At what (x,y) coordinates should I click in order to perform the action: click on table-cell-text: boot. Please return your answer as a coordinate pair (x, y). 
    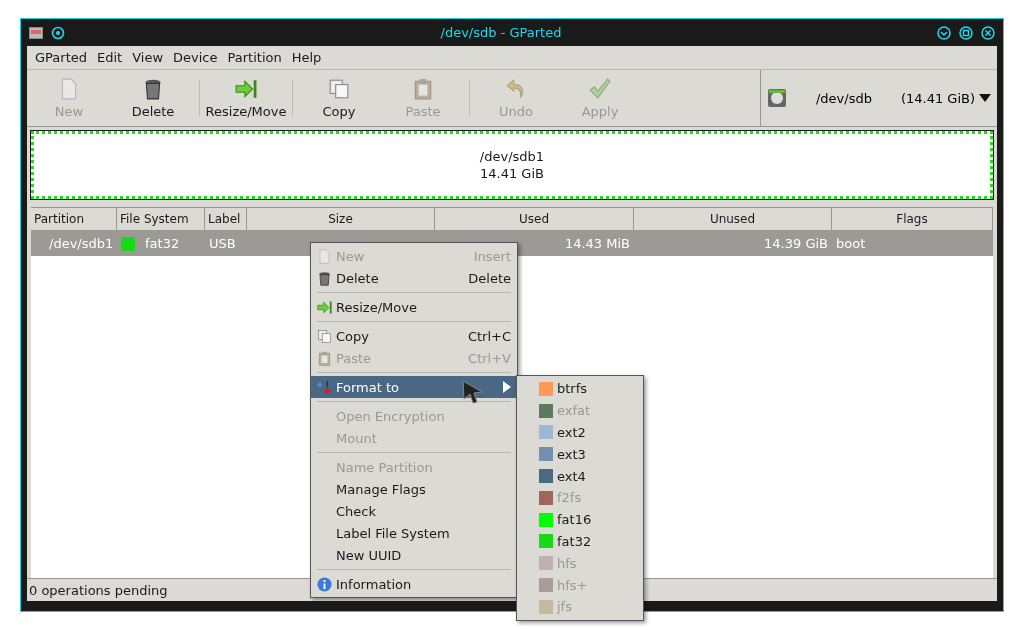
    Looking at the image, I should click on (851, 243).